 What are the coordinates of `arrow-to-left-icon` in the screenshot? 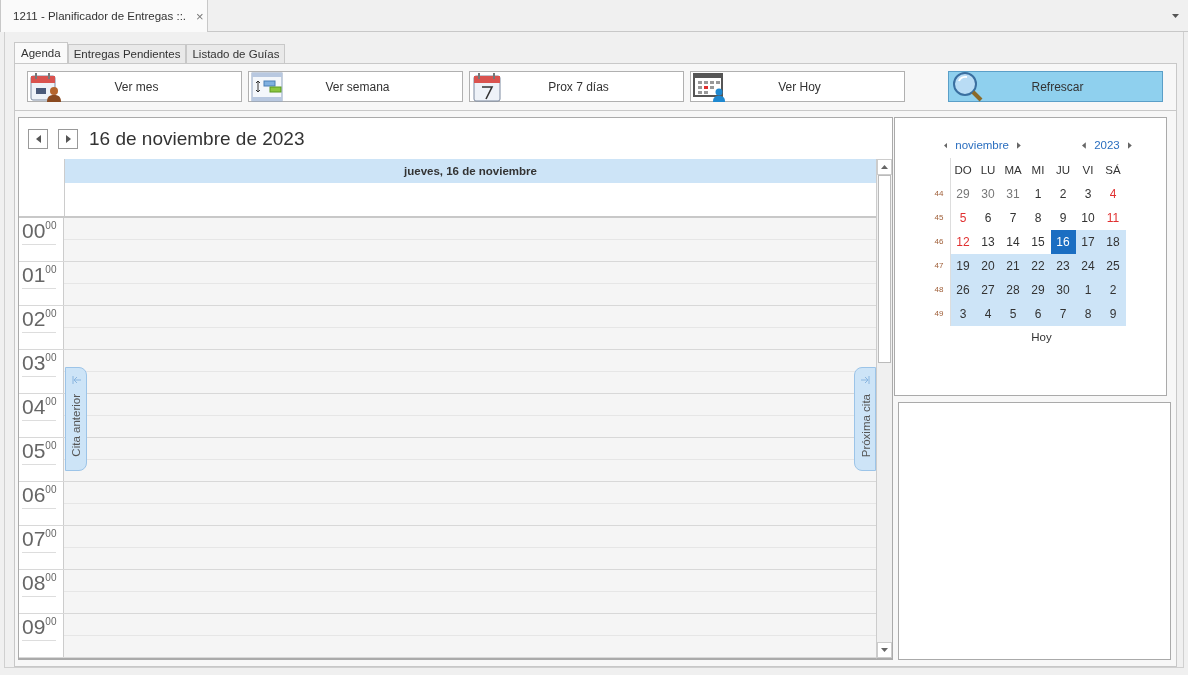 It's located at (76, 380).